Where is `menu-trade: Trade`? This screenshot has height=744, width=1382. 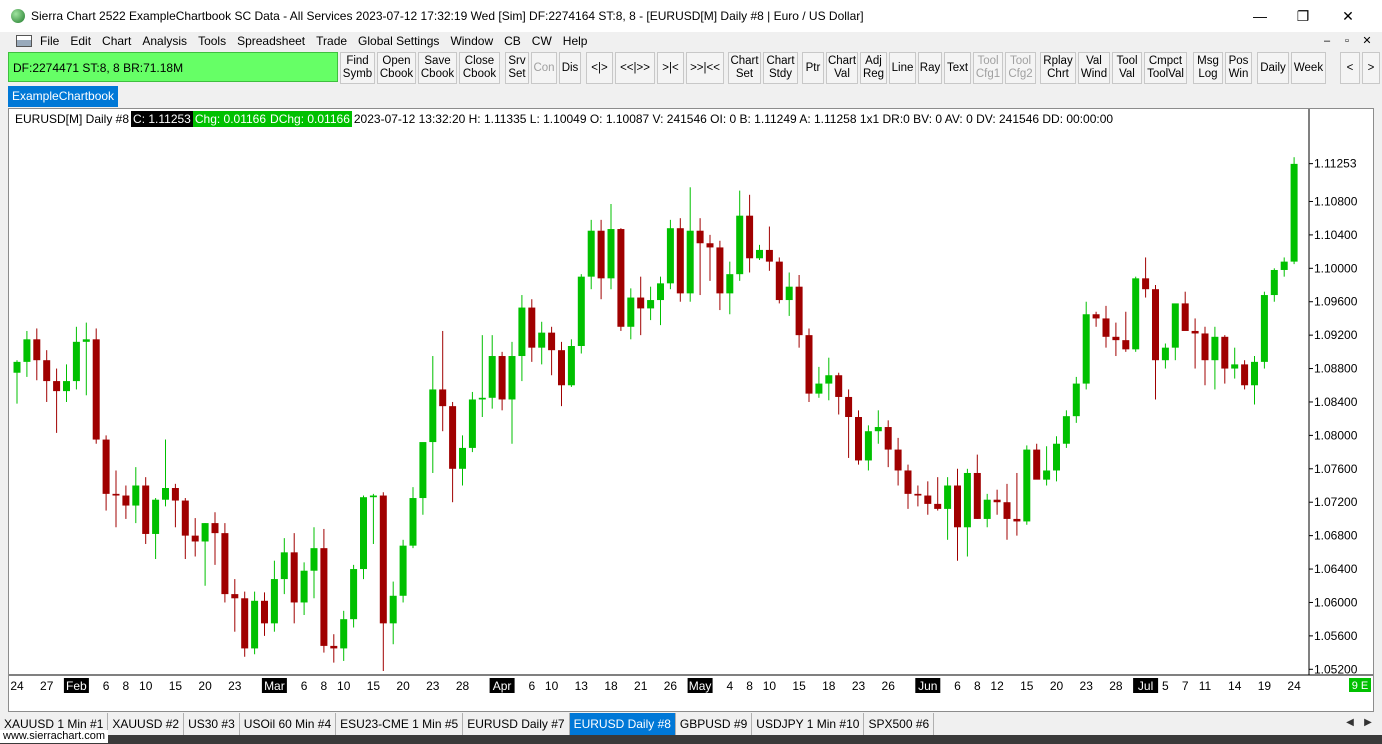 menu-trade: Trade is located at coordinates (331, 41).